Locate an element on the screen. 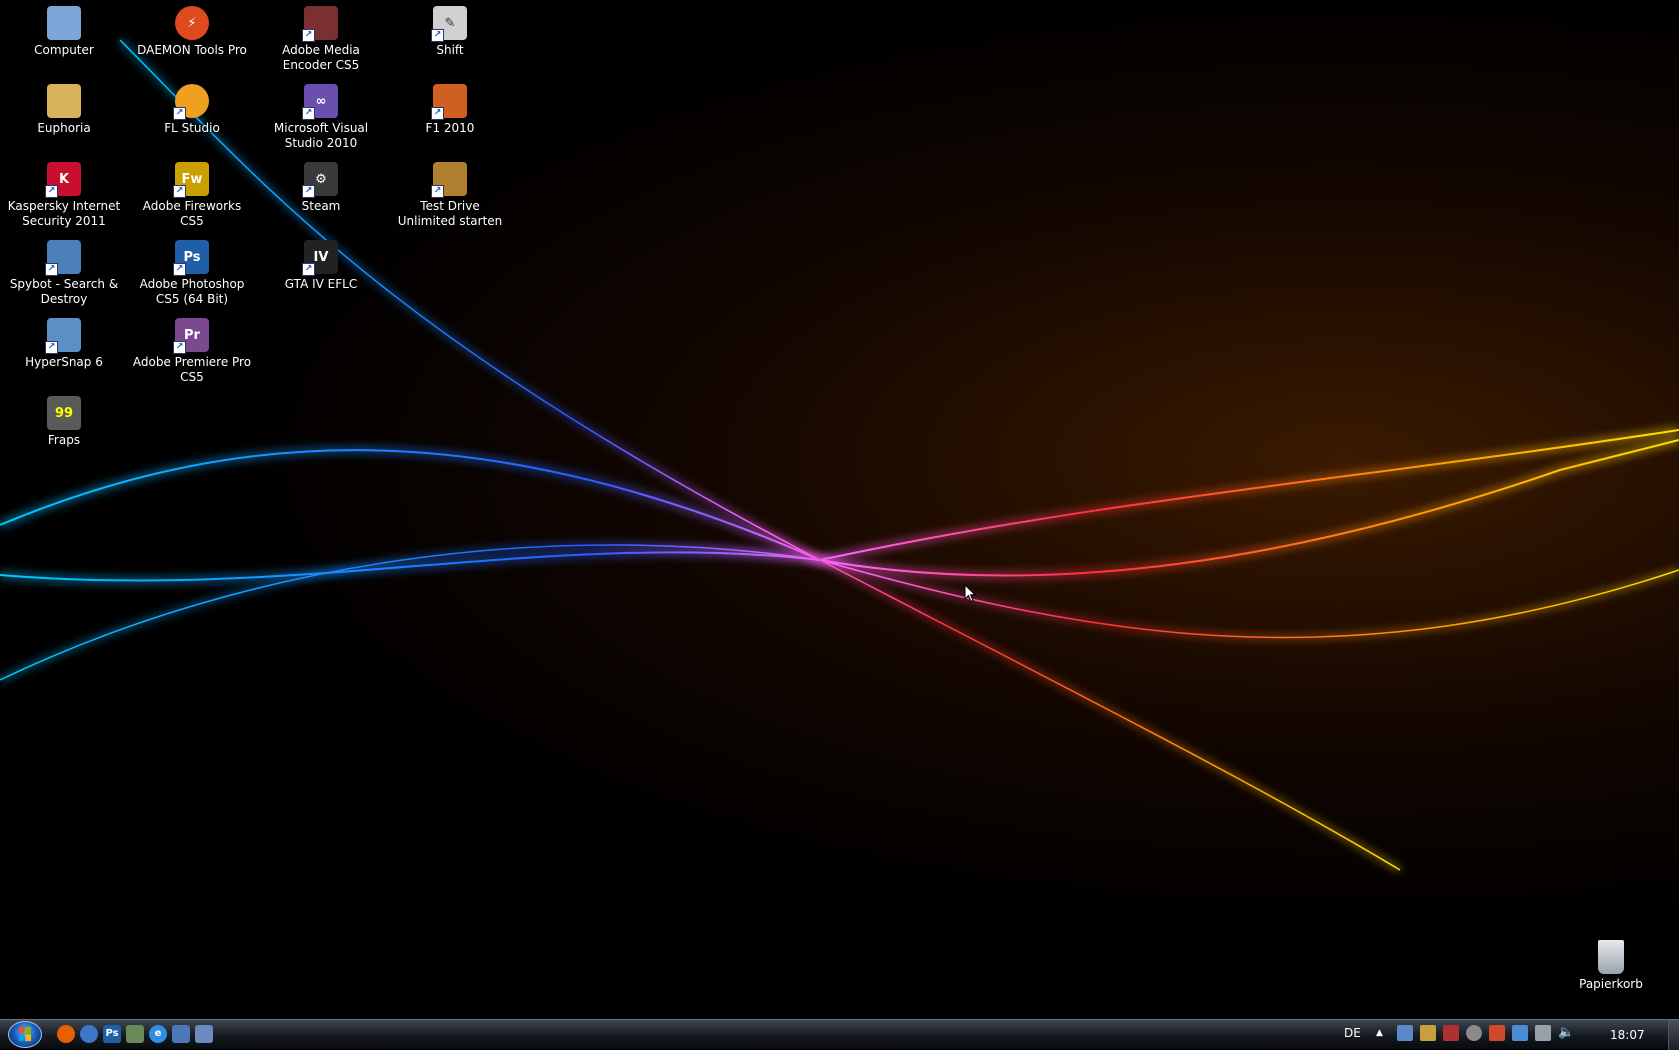  desktop-icon-visual-studio: ∞ ↗ Microsoft Visual Studio 2010 is located at coordinates (321, 114).